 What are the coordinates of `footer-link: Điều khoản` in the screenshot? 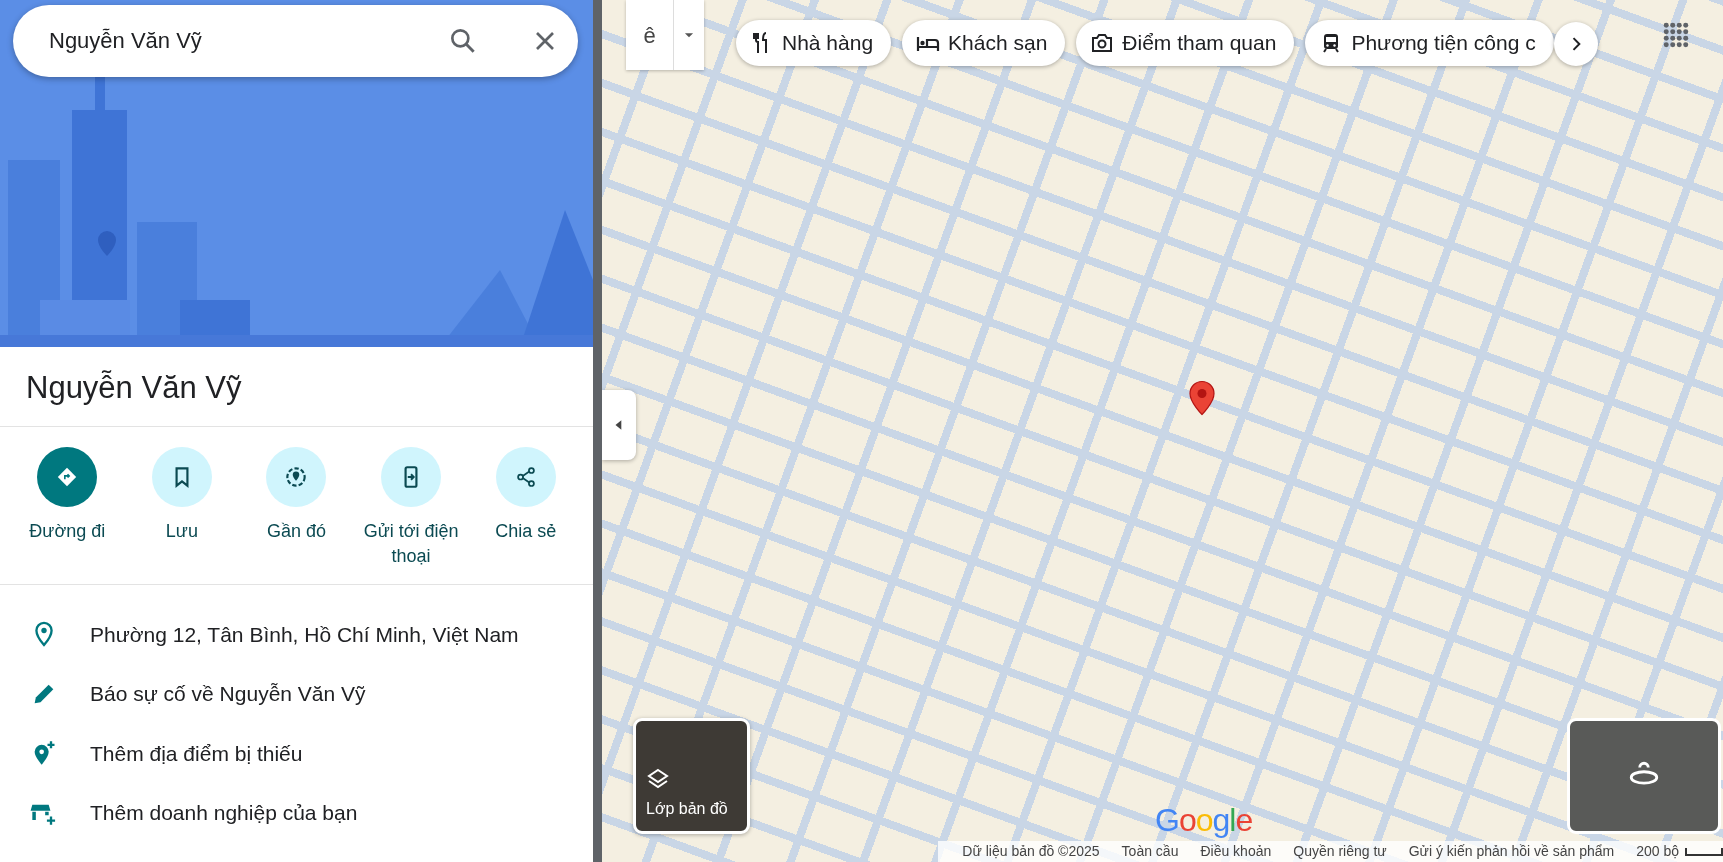 It's located at (1236, 851).